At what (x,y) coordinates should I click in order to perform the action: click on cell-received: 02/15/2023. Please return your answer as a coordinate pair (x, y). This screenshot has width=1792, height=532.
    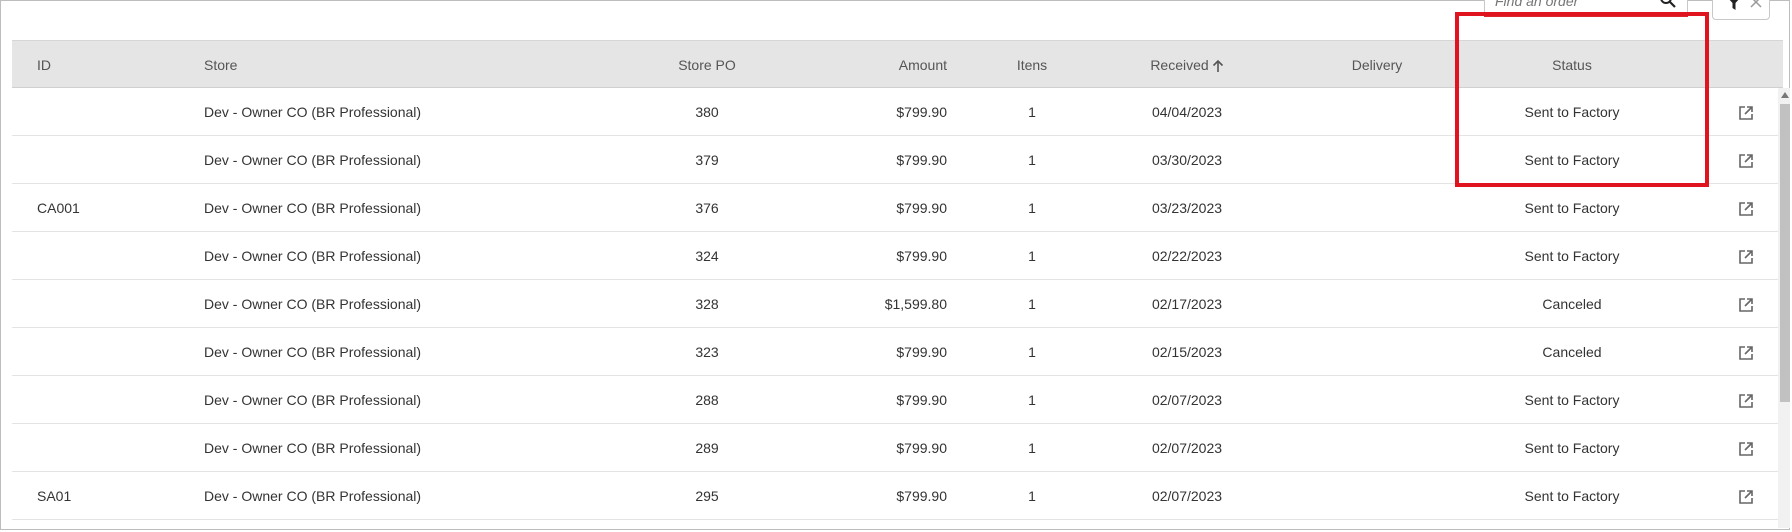
    Looking at the image, I should click on (1187, 352).